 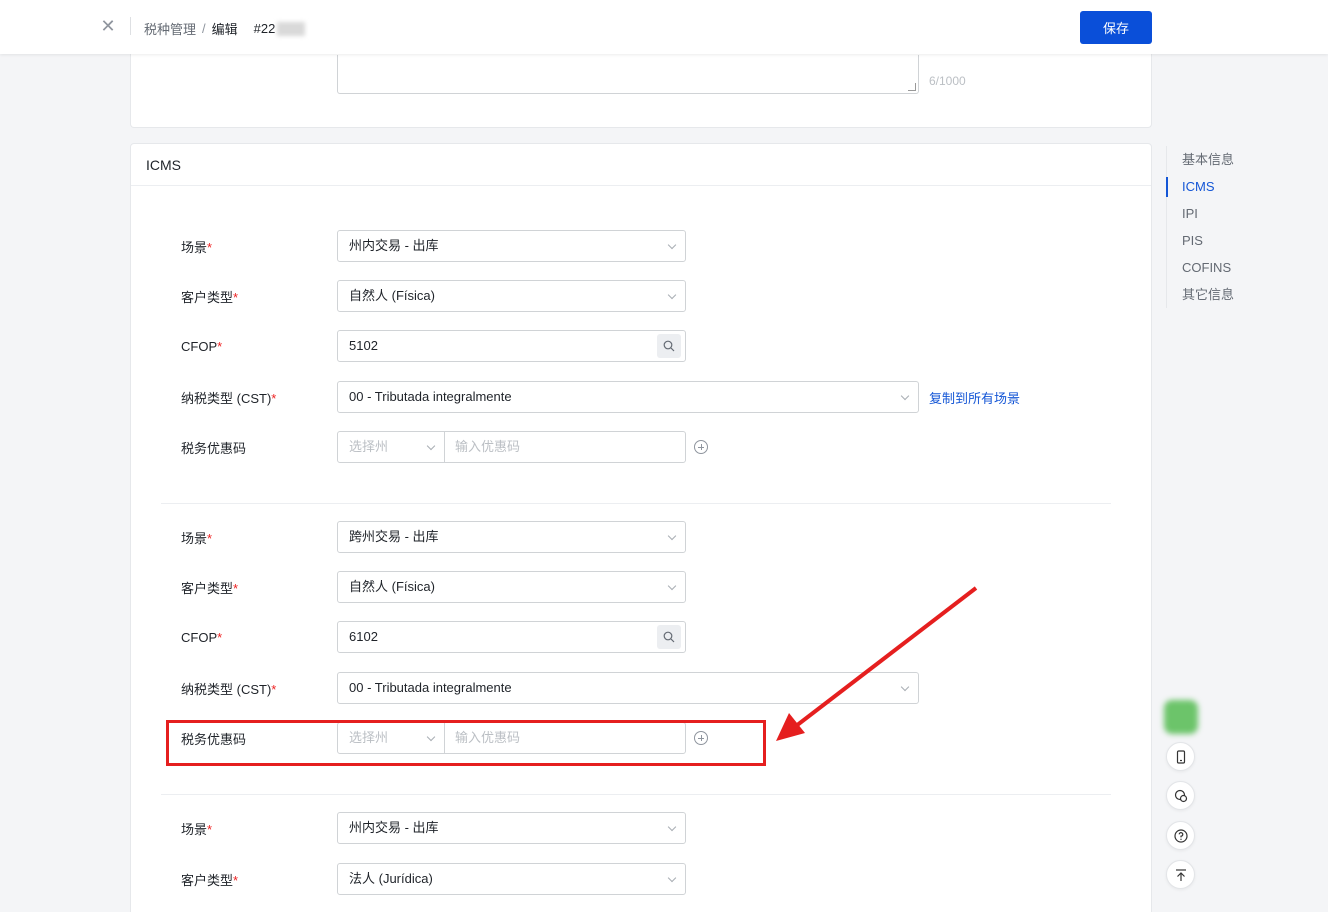 What do you see at coordinates (1200, 213) in the screenshot?
I see `anchor-item-ipi: IPI` at bounding box center [1200, 213].